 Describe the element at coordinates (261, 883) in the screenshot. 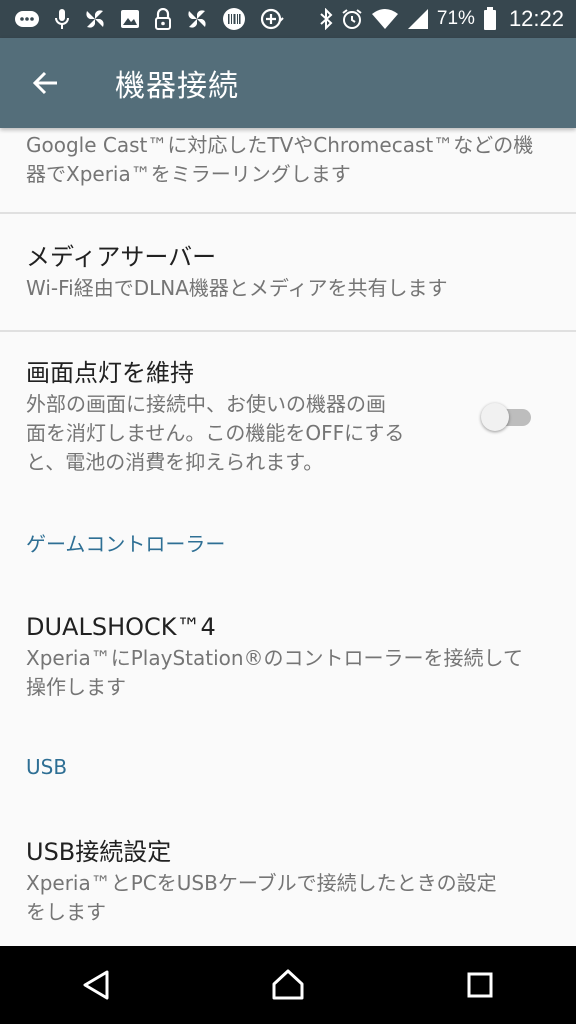

I see `usb-settings-summary-line1: Xperia™とPCをUSBケーブルで接続したときの設定` at that location.